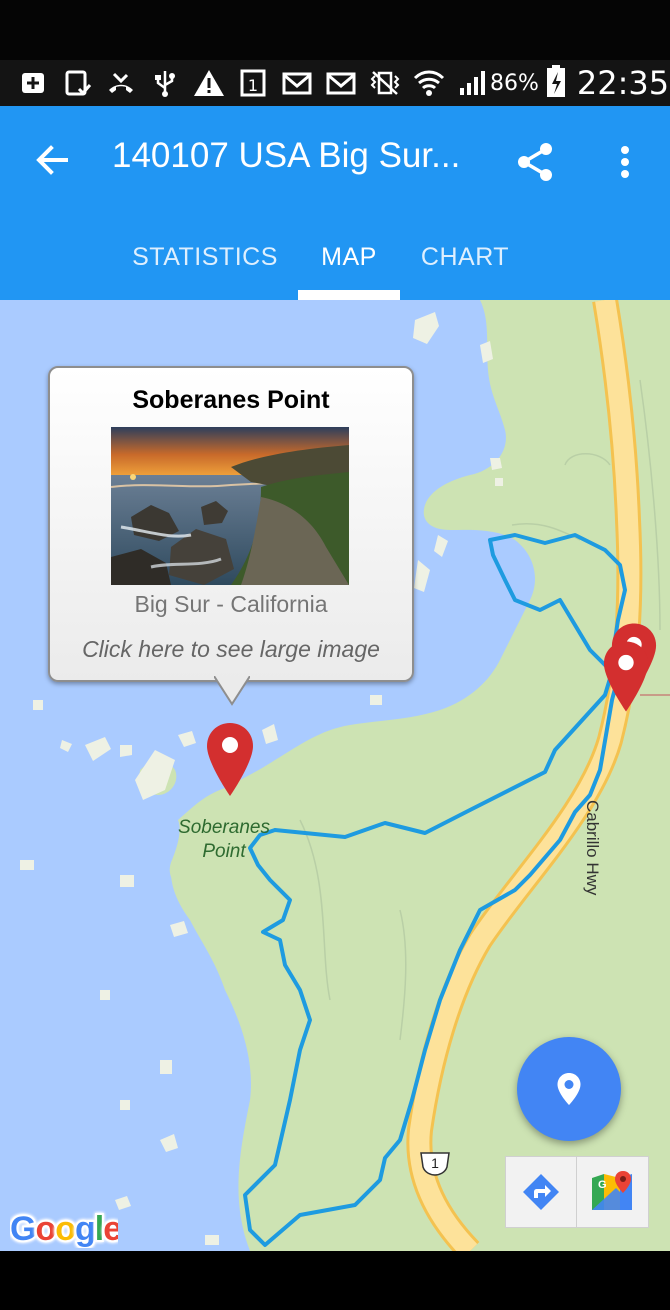  I want to click on clipboard-check-icon, so click(77, 83).